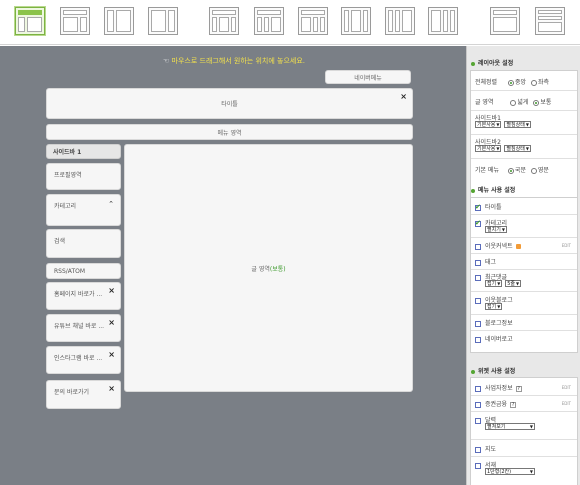 The height and width of the screenshot is (485, 580). What do you see at coordinates (513, 283) in the screenshot?
I see `recent-comments-lines-select: 5줄▼` at bounding box center [513, 283].